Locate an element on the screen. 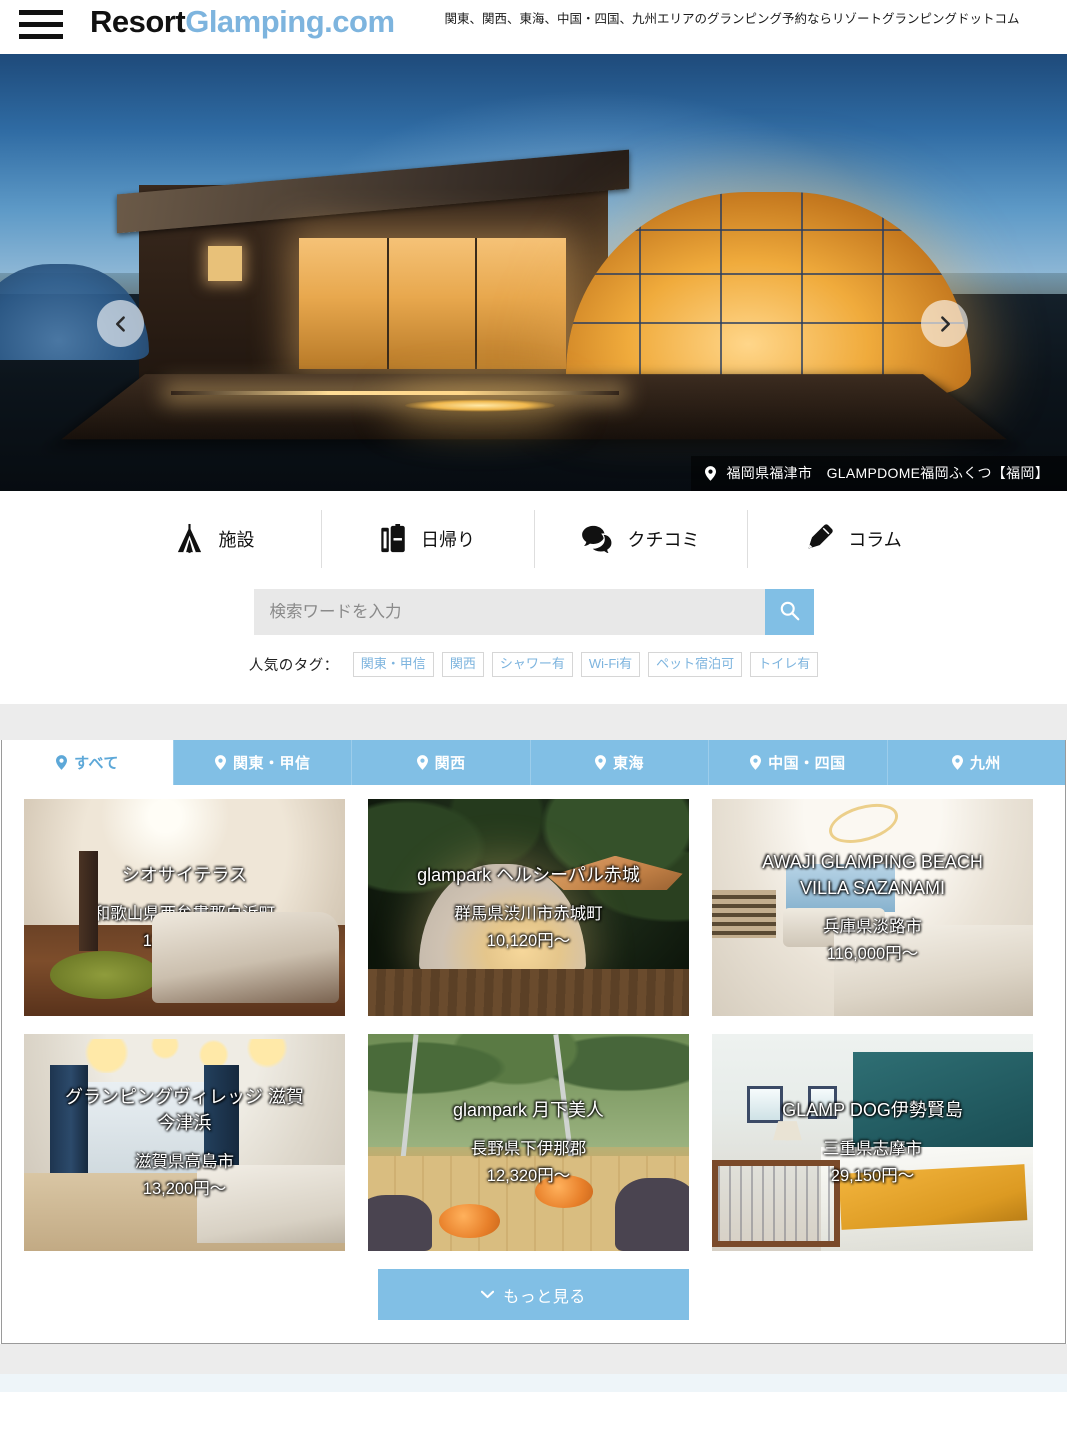  region-tab-kanto-koshin: 関東・甲信 is located at coordinates (263, 763).